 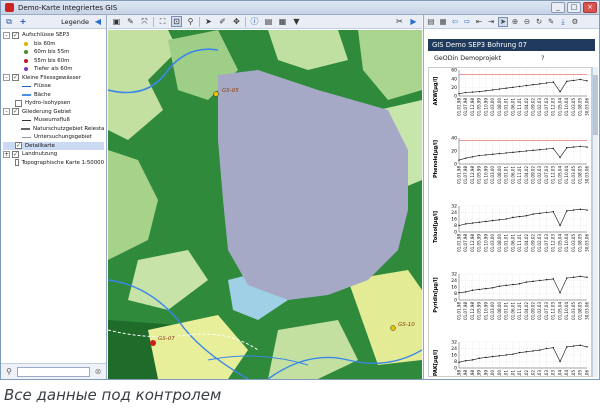 What do you see at coordinates (399, 21) in the screenshot?
I see `measure-icon: ✂` at bounding box center [399, 21].